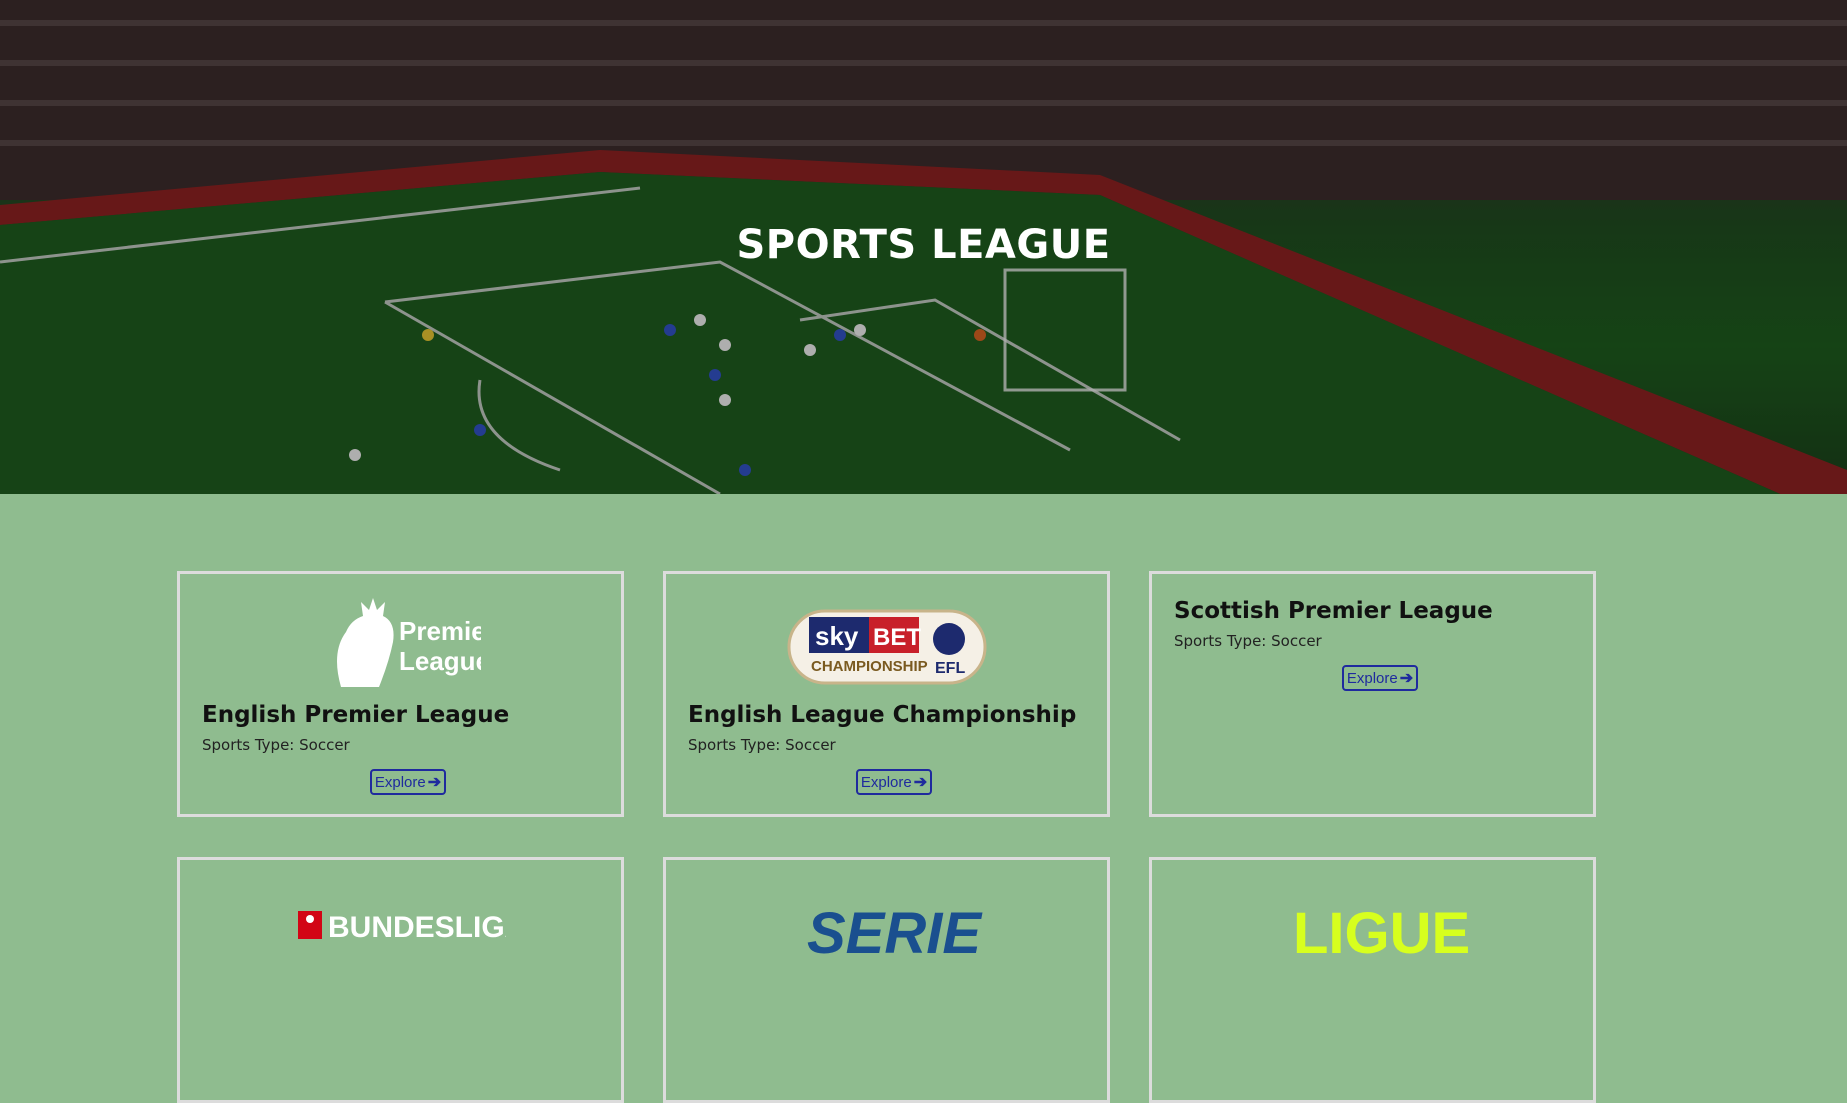 Image resolution: width=1847 pixels, height=1103 pixels. I want to click on svg-text: sky, so click(837, 636).